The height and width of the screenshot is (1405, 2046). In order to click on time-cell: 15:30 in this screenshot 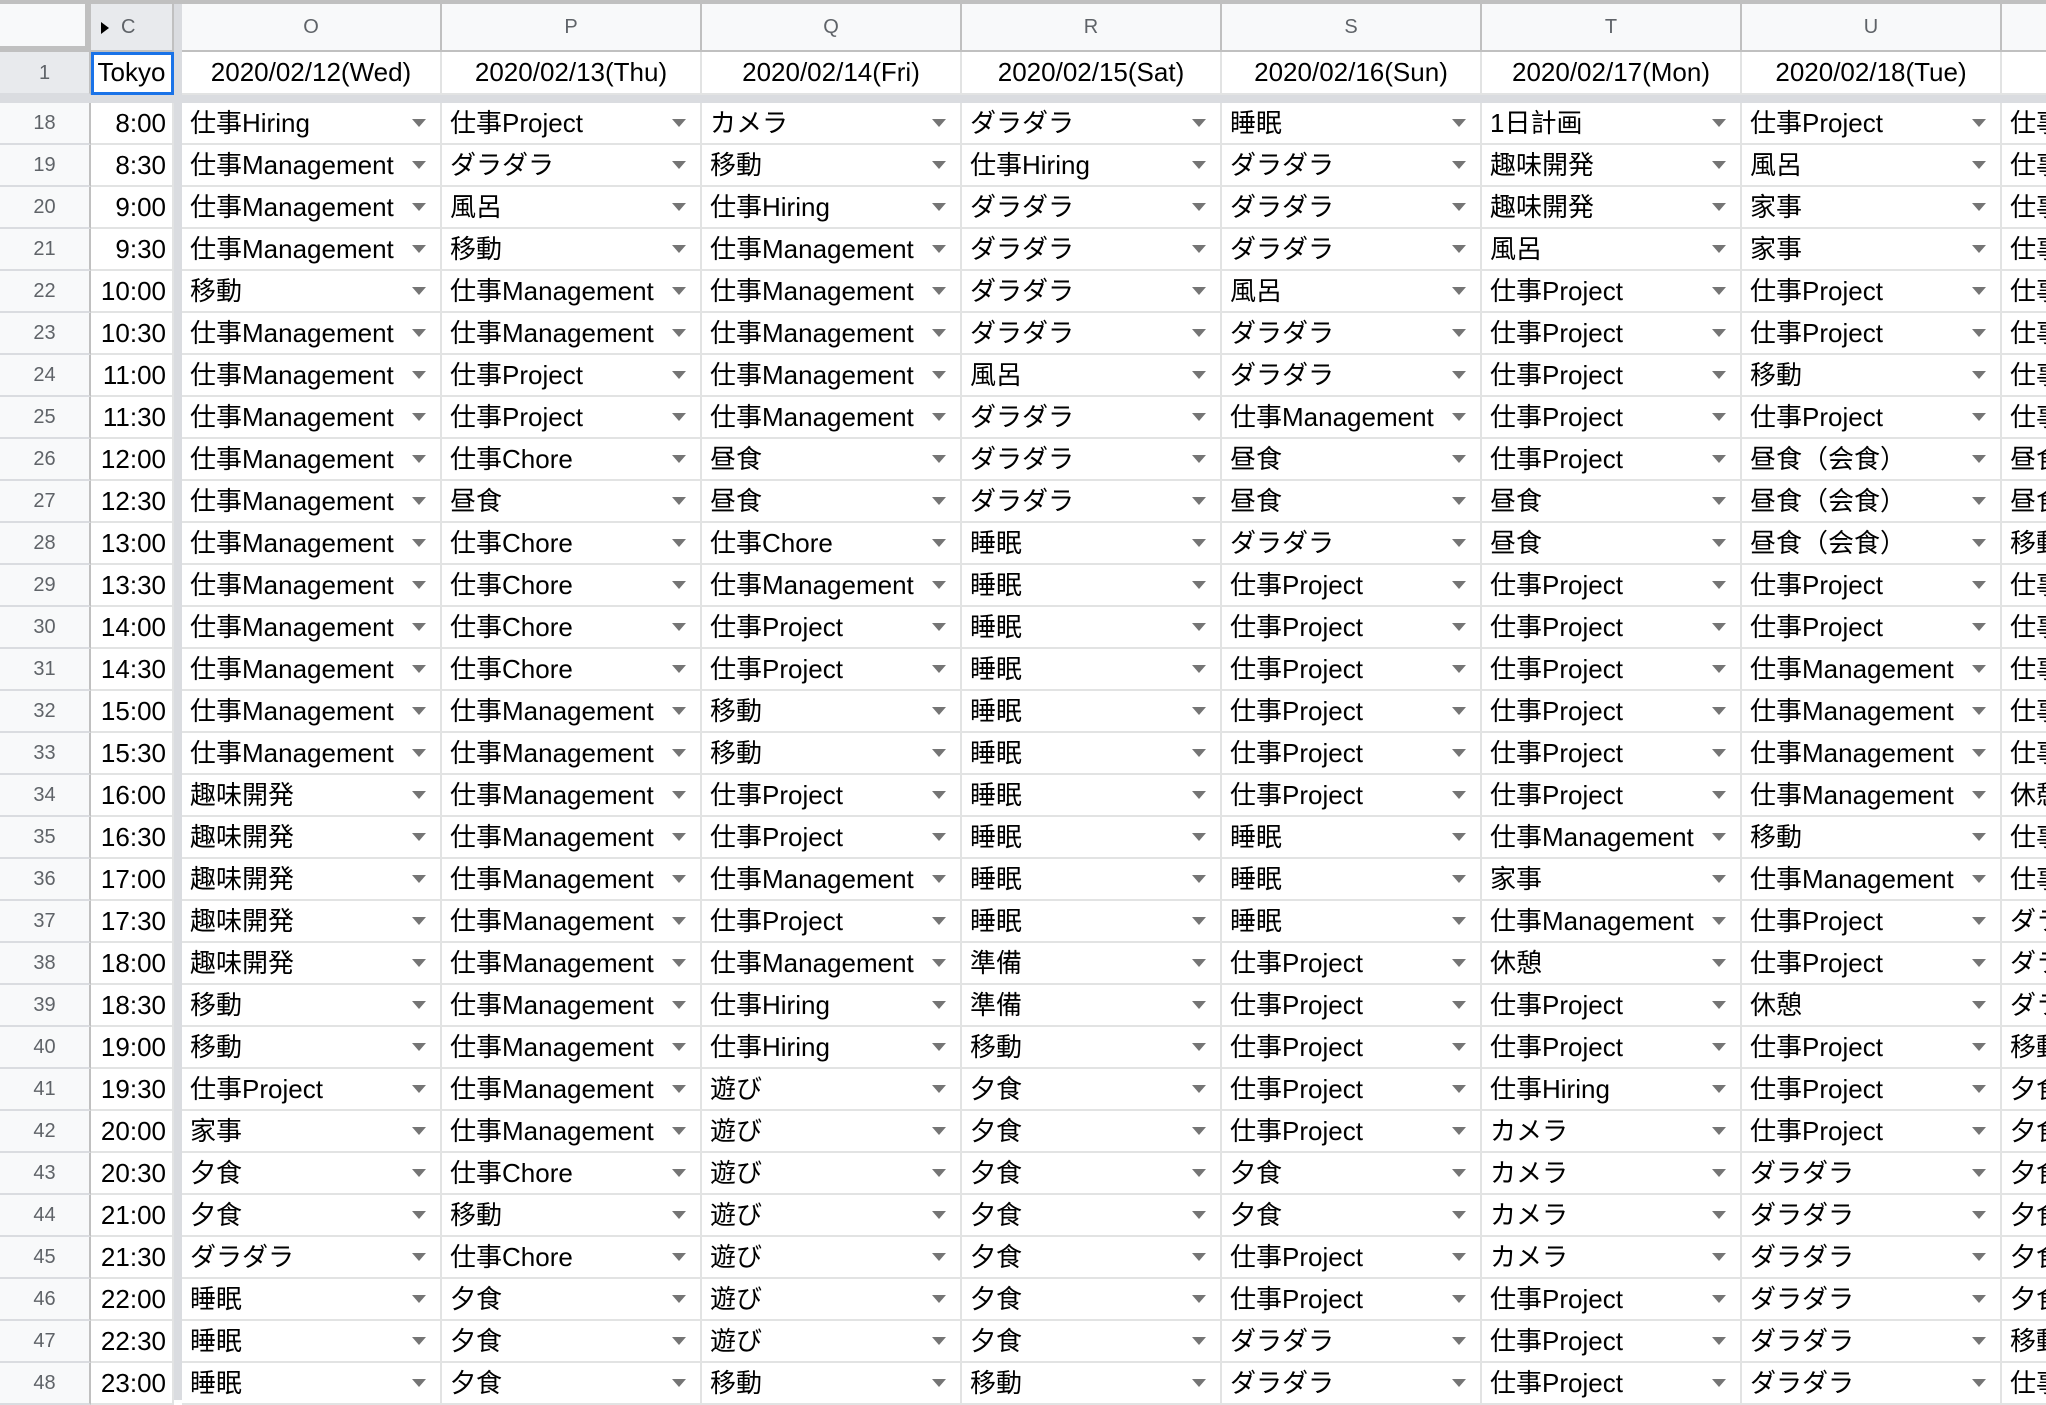, I will do `click(132, 754)`.